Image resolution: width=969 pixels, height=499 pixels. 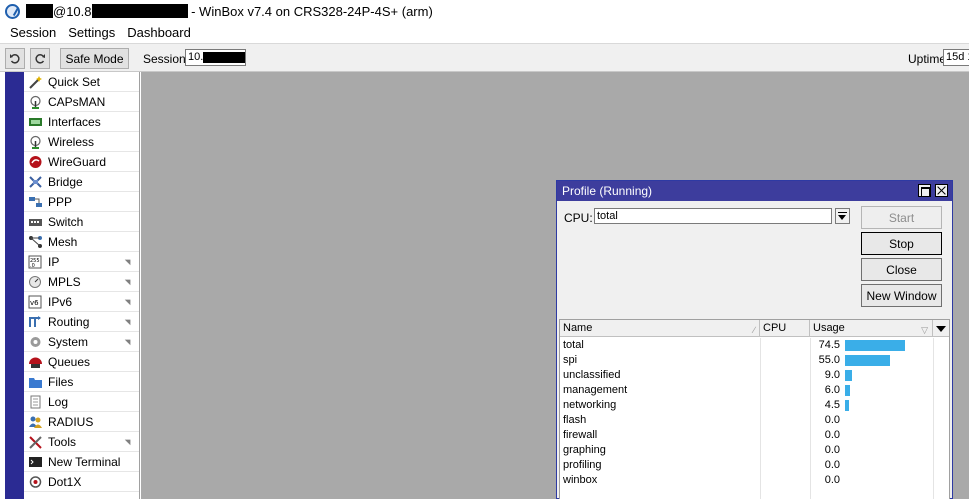 I want to click on stop-button: Stop, so click(x=901, y=243).